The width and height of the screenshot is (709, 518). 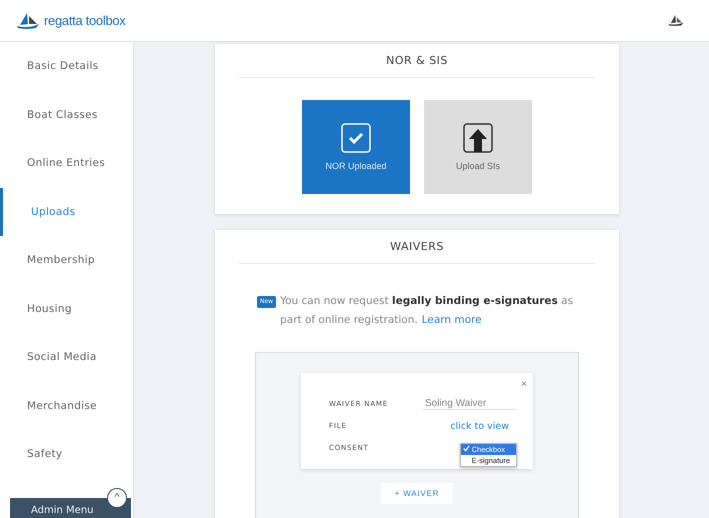 What do you see at coordinates (66, 163) in the screenshot?
I see `sidebar-item: Online Entries` at bounding box center [66, 163].